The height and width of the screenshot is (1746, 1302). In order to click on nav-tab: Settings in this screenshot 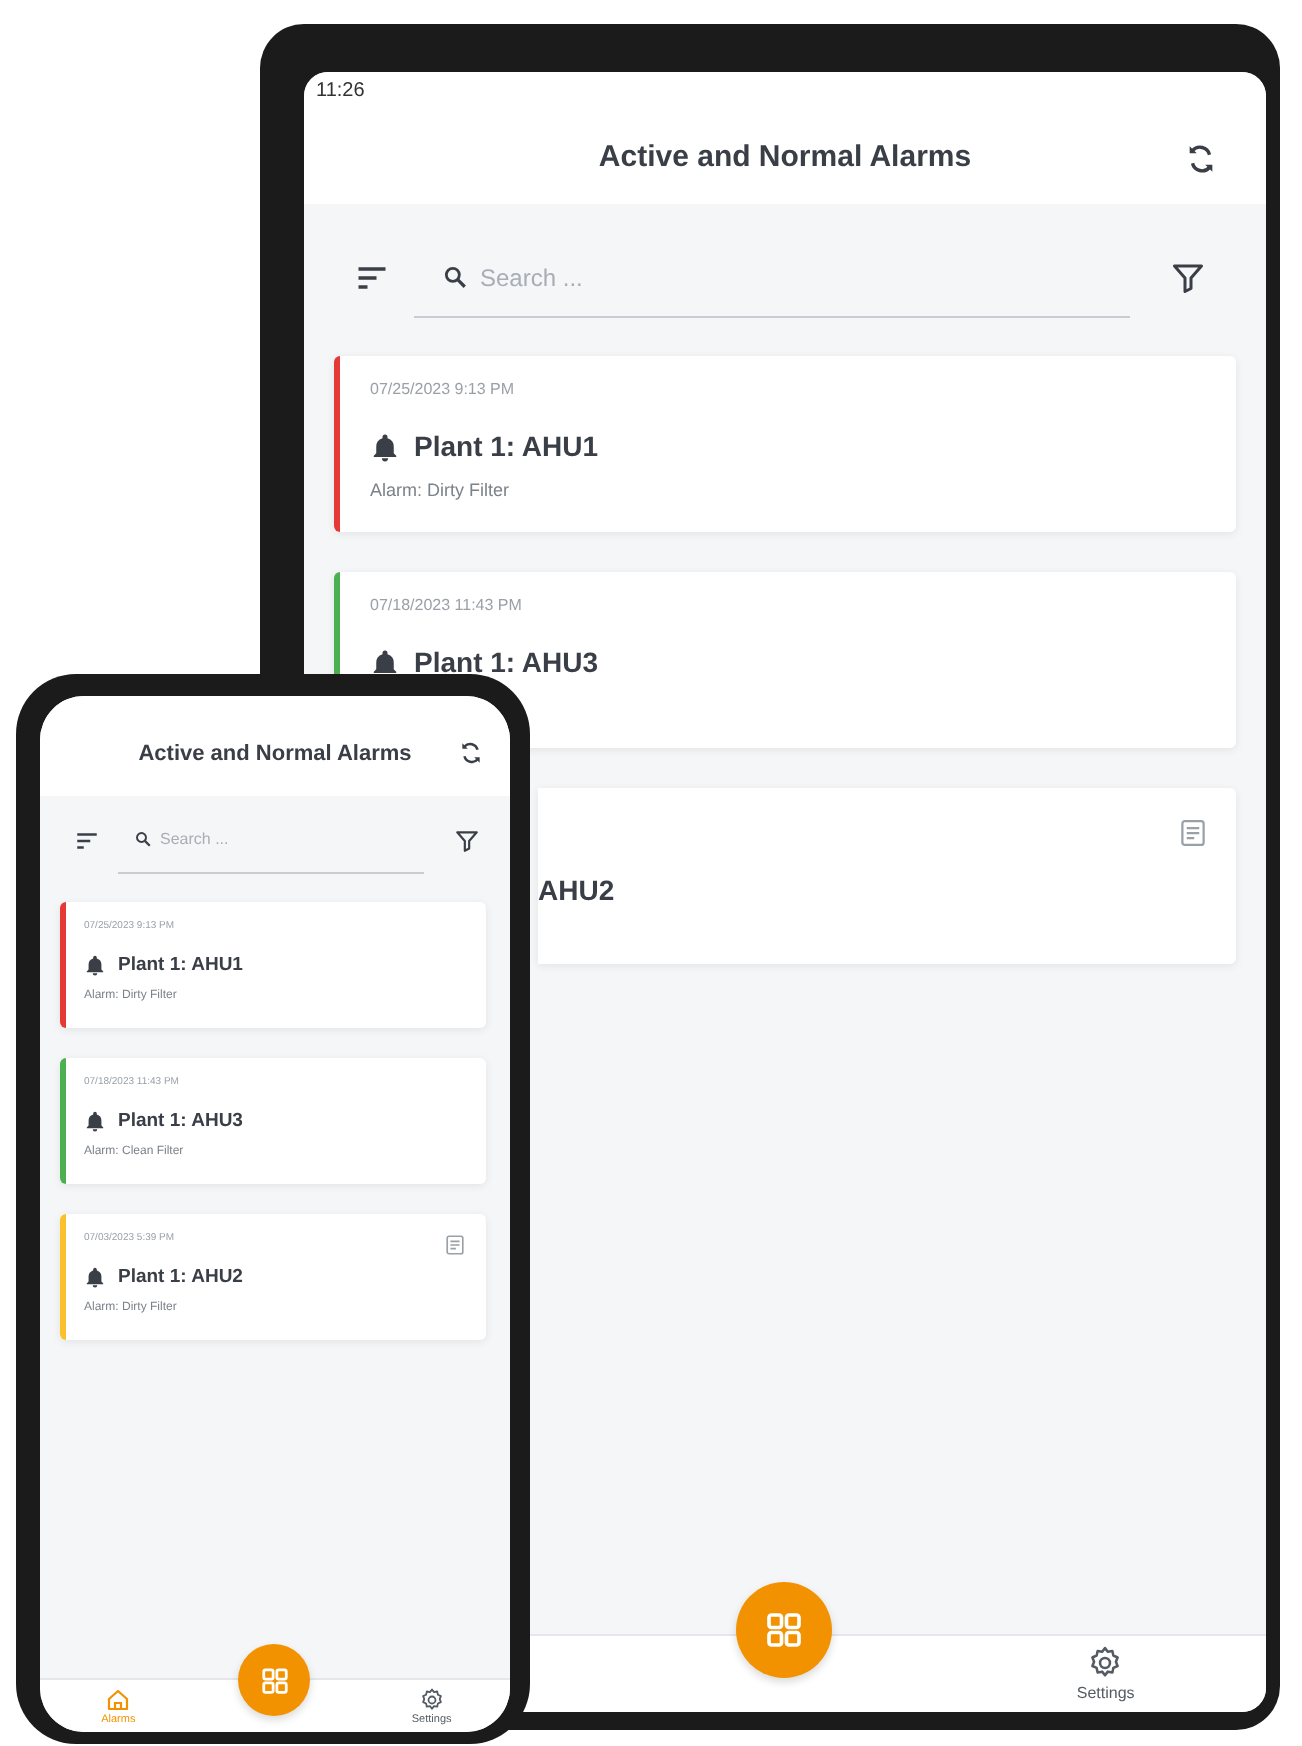, I will do `click(1105, 1674)`.